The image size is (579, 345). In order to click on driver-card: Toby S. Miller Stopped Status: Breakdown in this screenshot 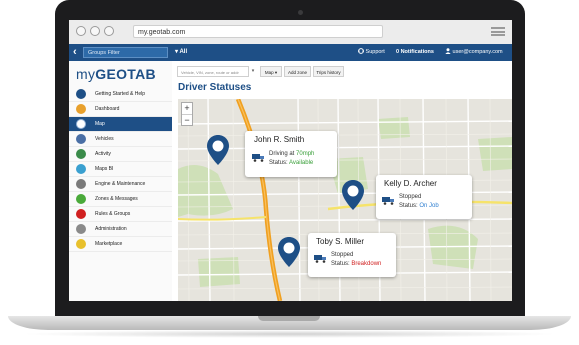, I will do `click(352, 255)`.